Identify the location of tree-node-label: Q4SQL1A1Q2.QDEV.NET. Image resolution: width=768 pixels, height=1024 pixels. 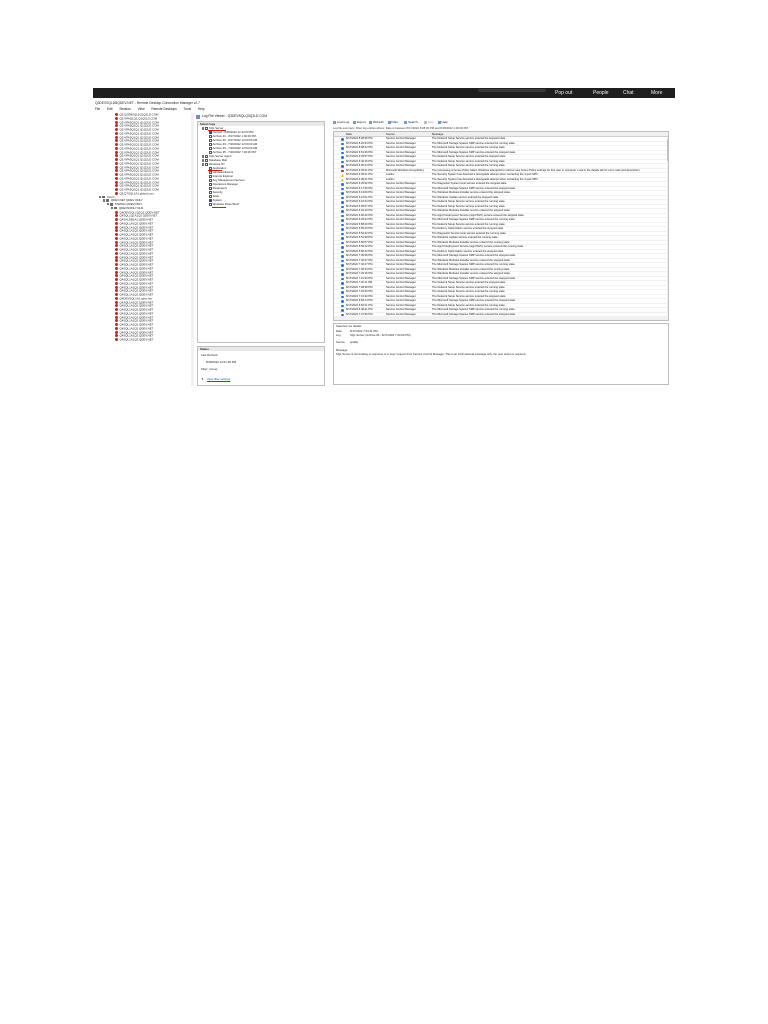
(136, 339).